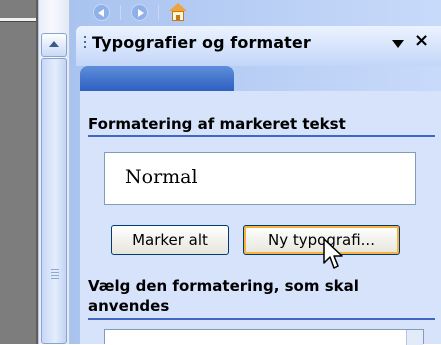 The width and height of the screenshot is (441, 345). I want to click on task-pane-nav-bar, so click(157, 78).